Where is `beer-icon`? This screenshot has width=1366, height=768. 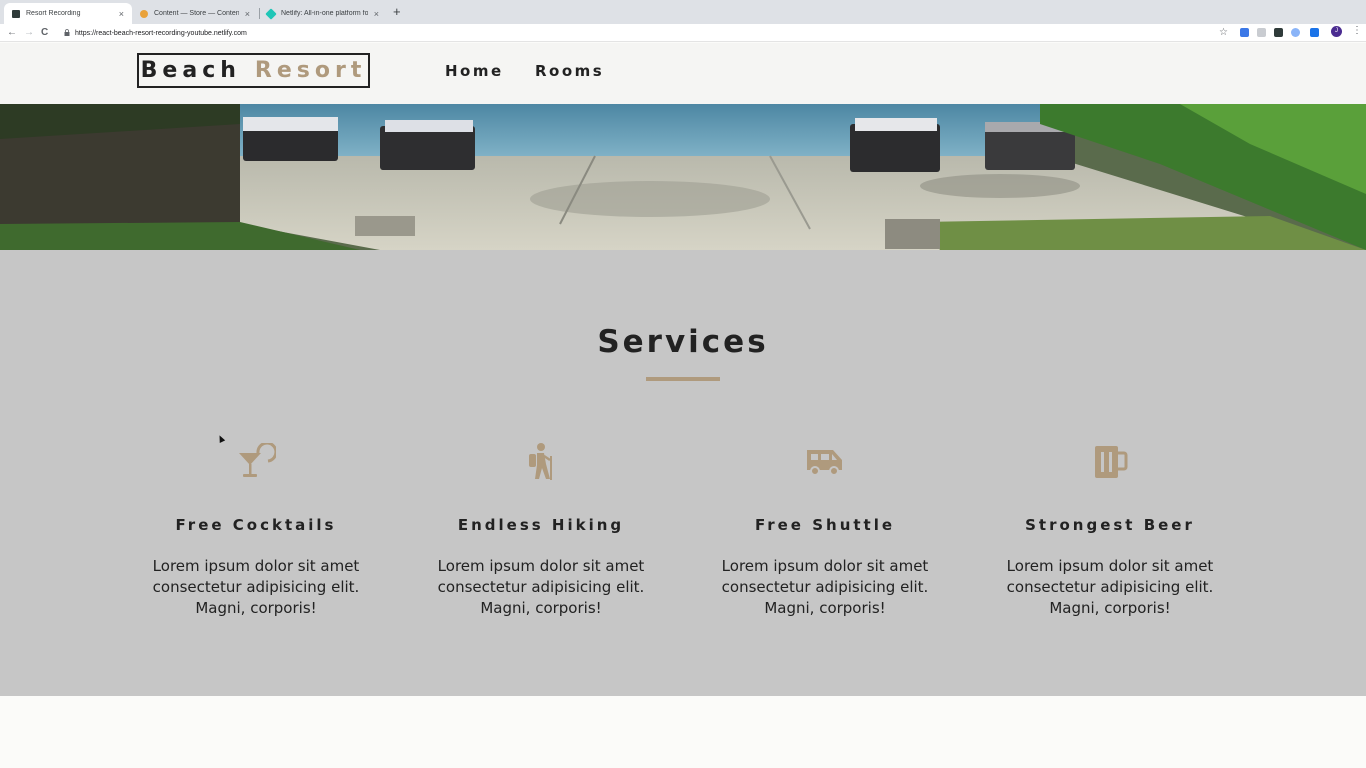 beer-icon is located at coordinates (1110, 462).